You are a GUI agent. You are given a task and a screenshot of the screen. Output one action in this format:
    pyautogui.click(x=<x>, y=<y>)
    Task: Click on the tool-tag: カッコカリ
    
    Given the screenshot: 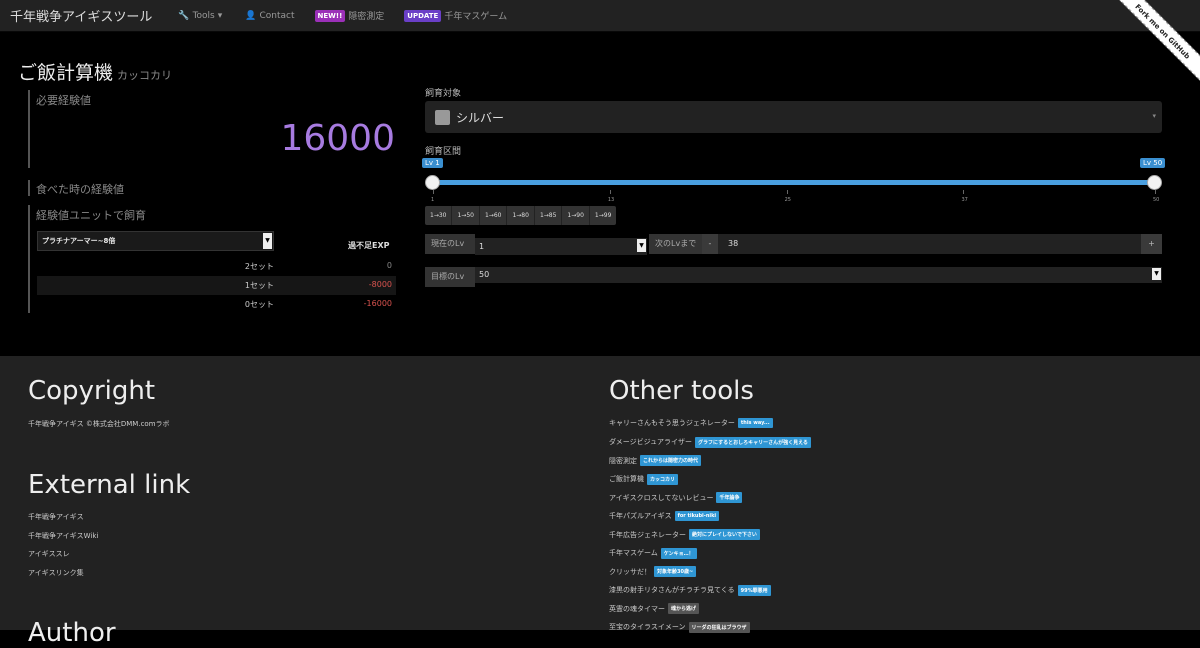 What is the action you would take?
    pyautogui.click(x=663, y=479)
    